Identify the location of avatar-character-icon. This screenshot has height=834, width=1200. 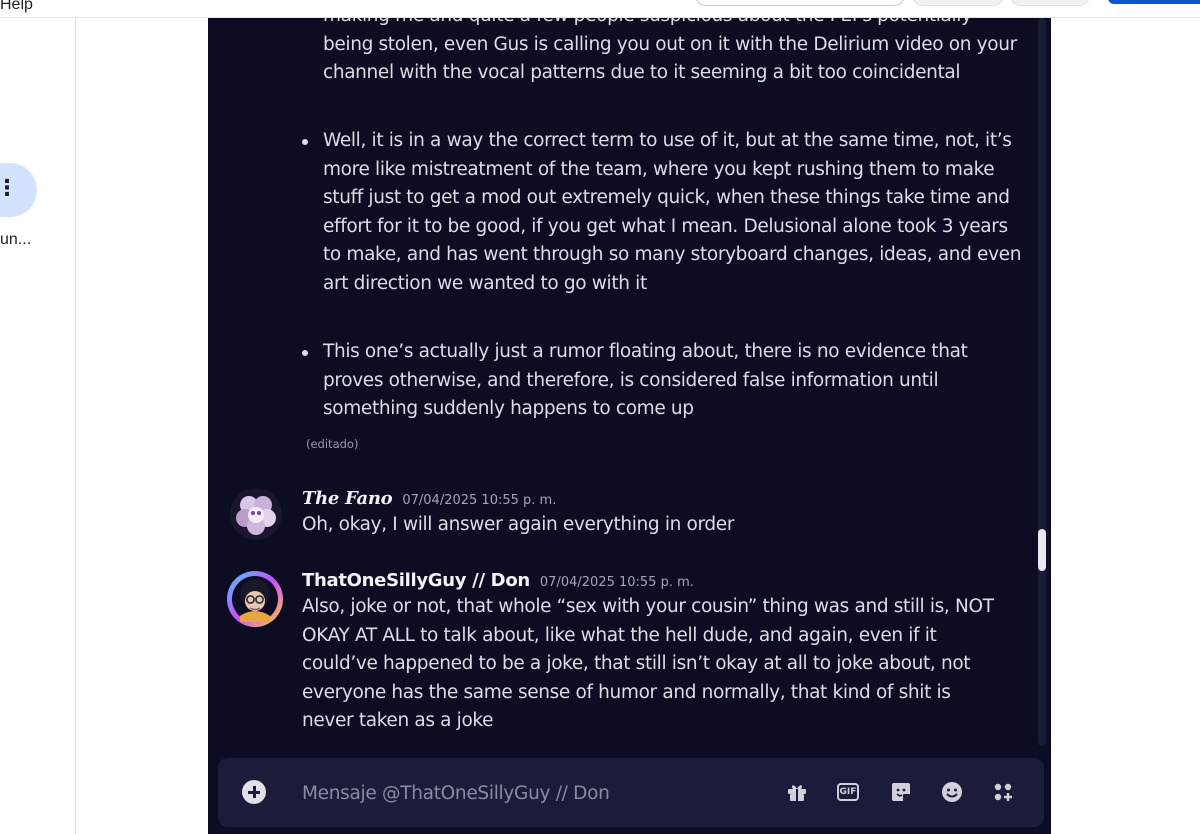
(255, 599).